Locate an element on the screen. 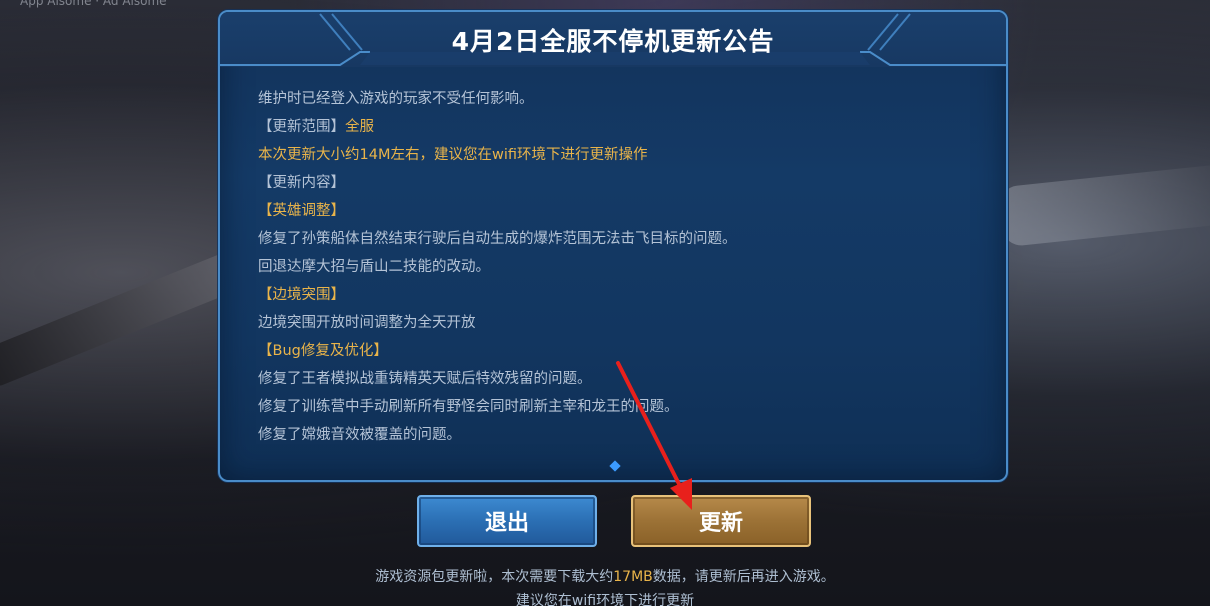 The width and height of the screenshot is (1210, 606). notice-line: 【更新内容】 is located at coordinates (301, 183).